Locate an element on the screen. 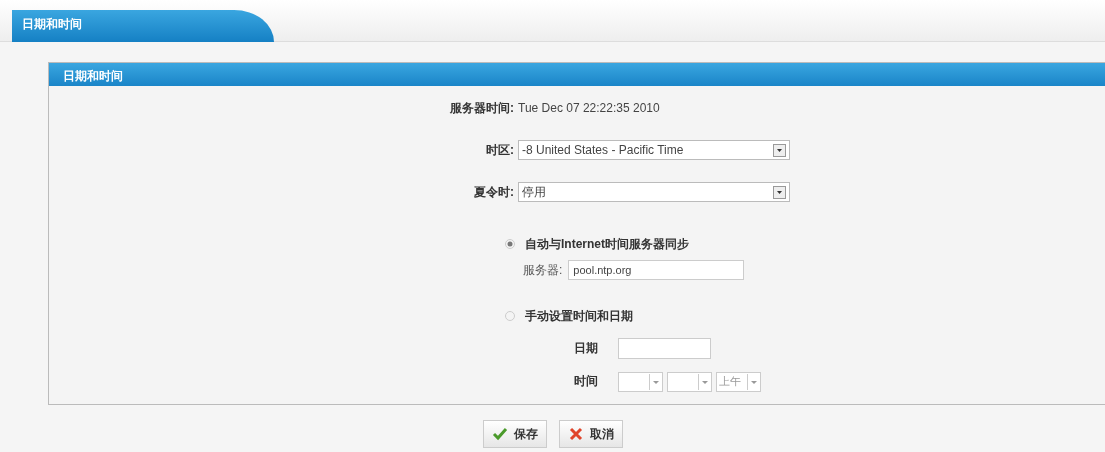 This screenshot has width=1105, height=452. field-label: 服务器: is located at coordinates (543, 270).